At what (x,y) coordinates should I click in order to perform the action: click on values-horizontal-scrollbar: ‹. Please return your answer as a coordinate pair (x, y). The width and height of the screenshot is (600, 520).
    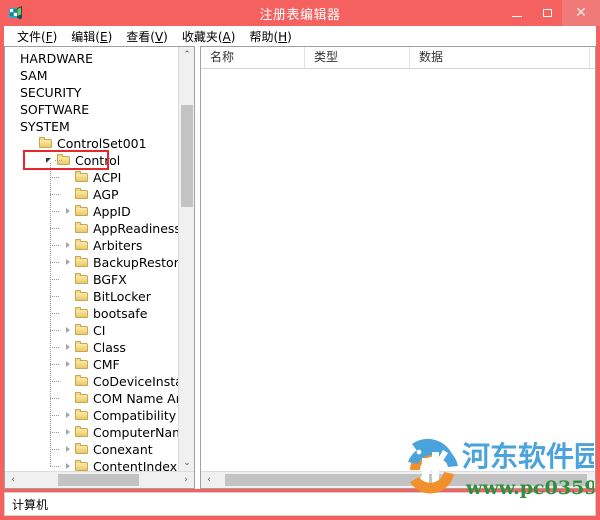
    Looking at the image, I should click on (398, 479).